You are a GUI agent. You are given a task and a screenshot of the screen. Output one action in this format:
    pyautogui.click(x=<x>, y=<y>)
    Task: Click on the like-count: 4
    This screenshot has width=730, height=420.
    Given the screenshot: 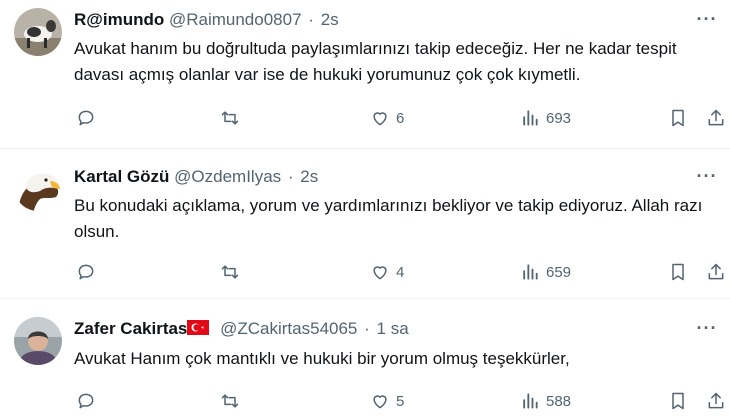 What is the action you would take?
    pyautogui.click(x=400, y=272)
    